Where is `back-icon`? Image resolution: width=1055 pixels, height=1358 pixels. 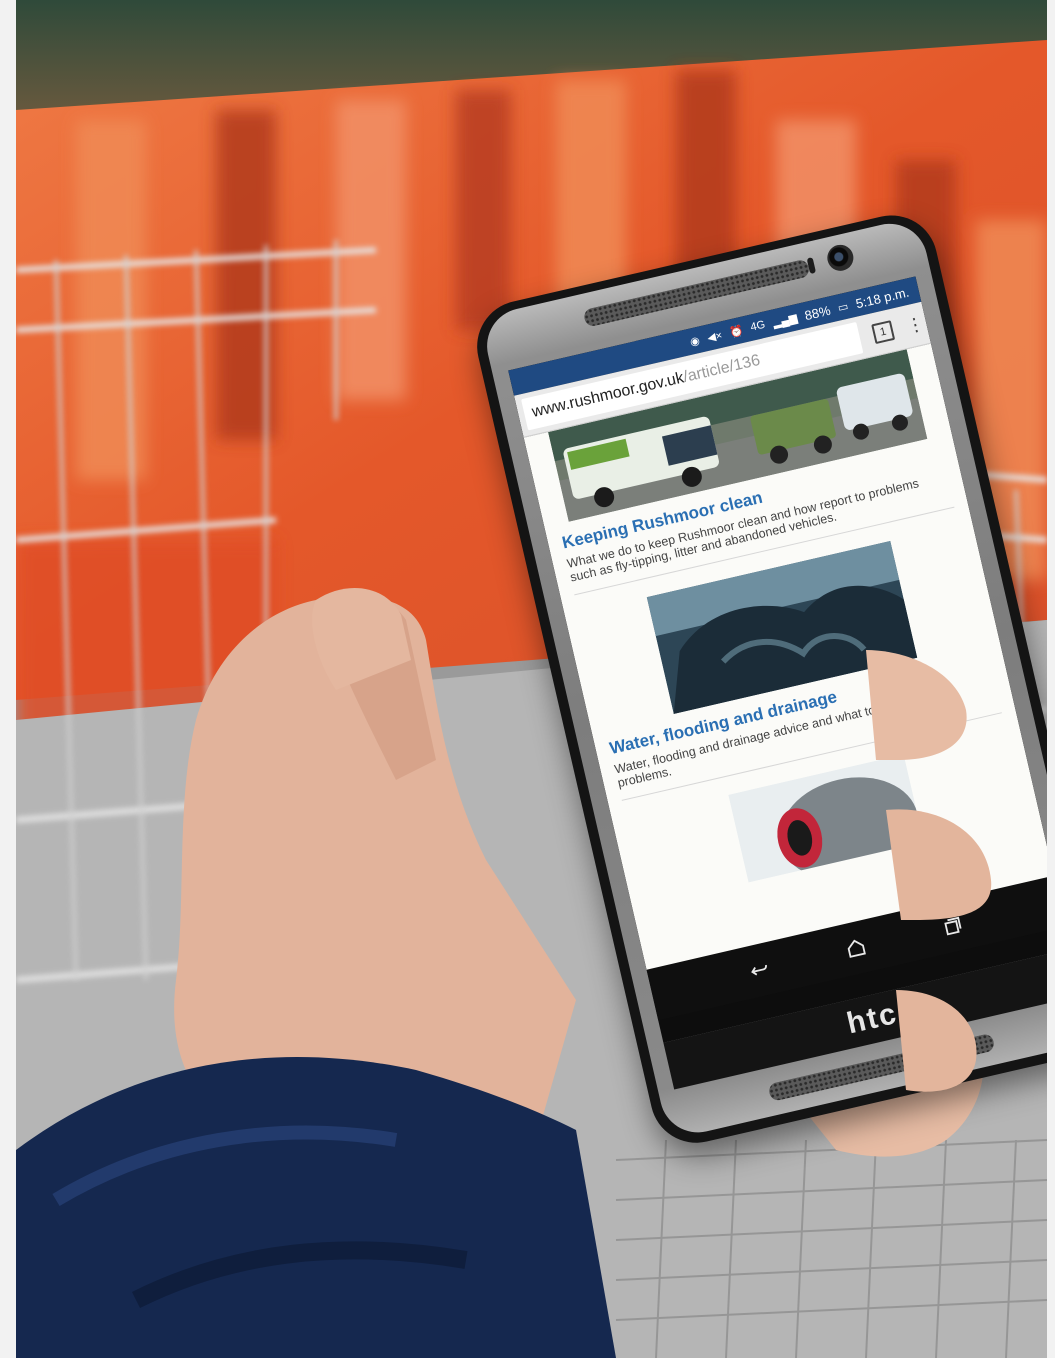 back-icon is located at coordinates (759, 970).